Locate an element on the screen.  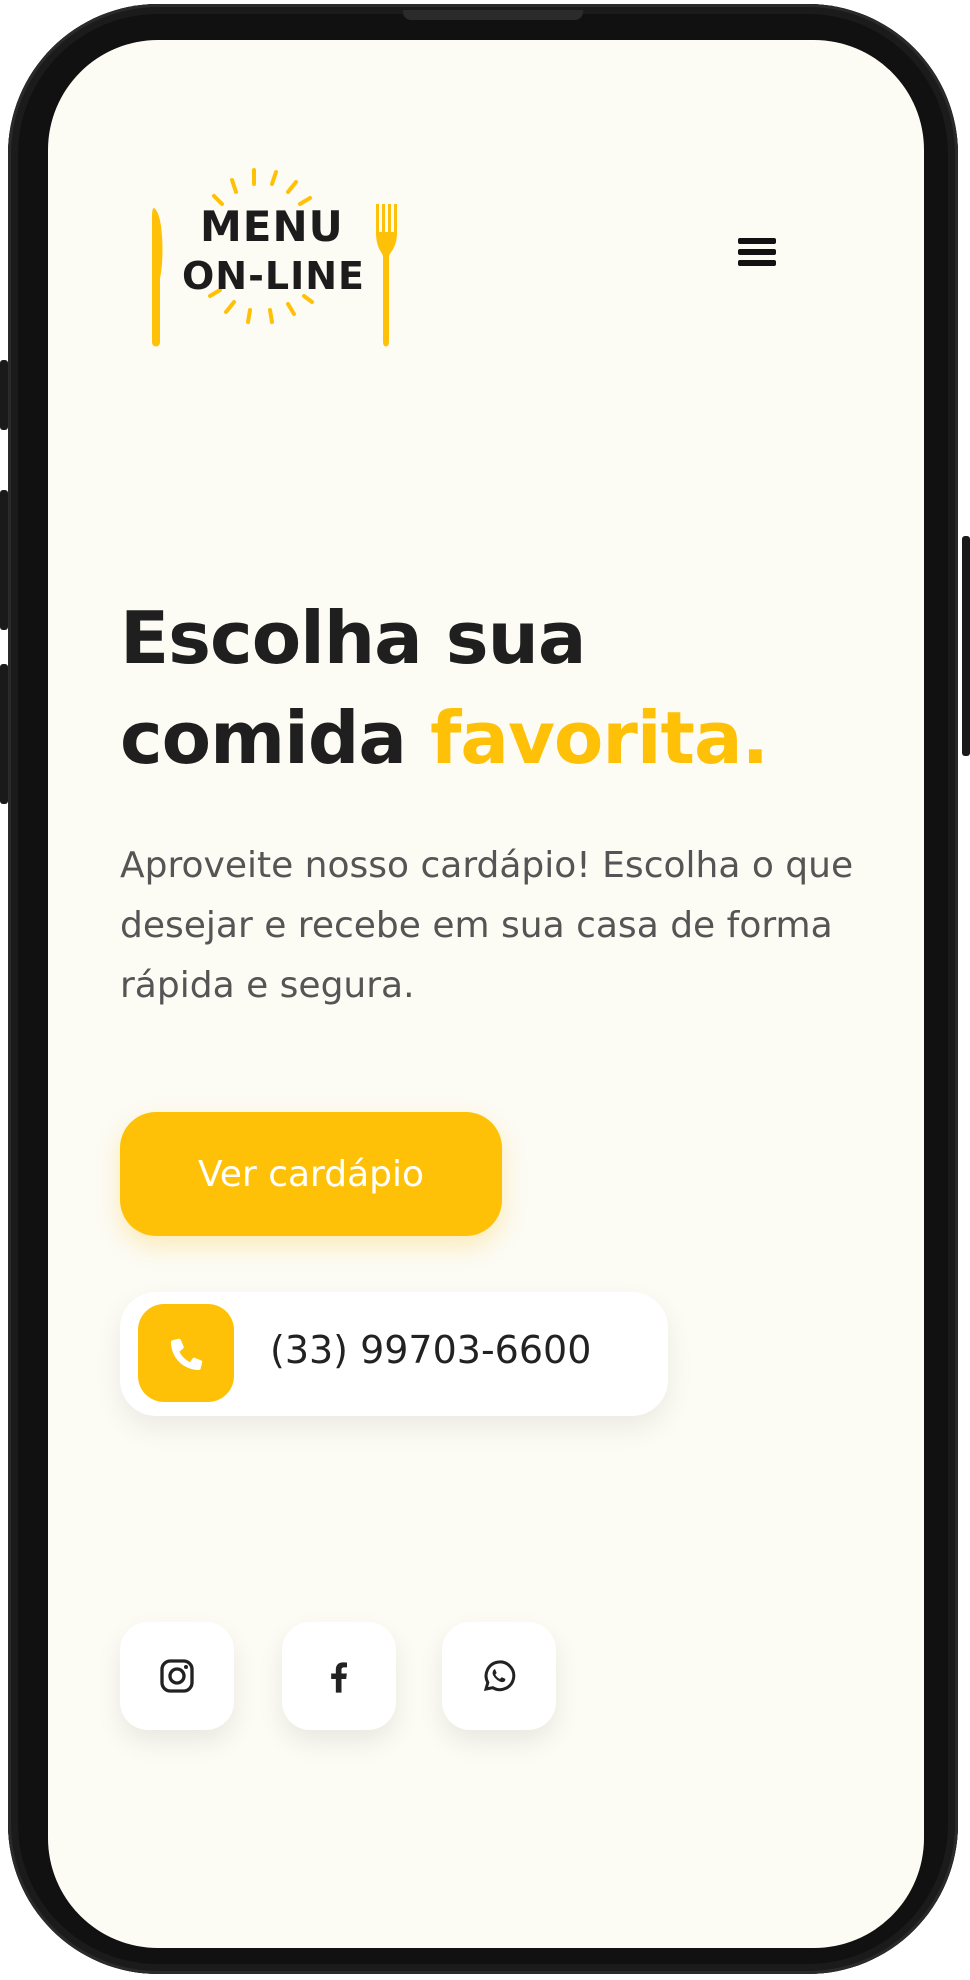
phone-icon is located at coordinates (186, 1354).